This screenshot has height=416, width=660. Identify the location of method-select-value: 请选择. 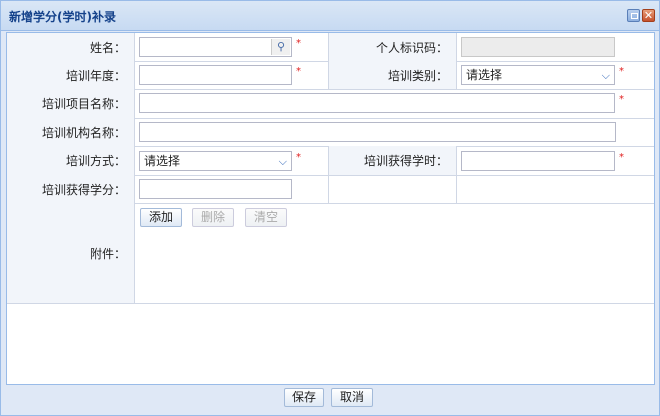
(162, 161).